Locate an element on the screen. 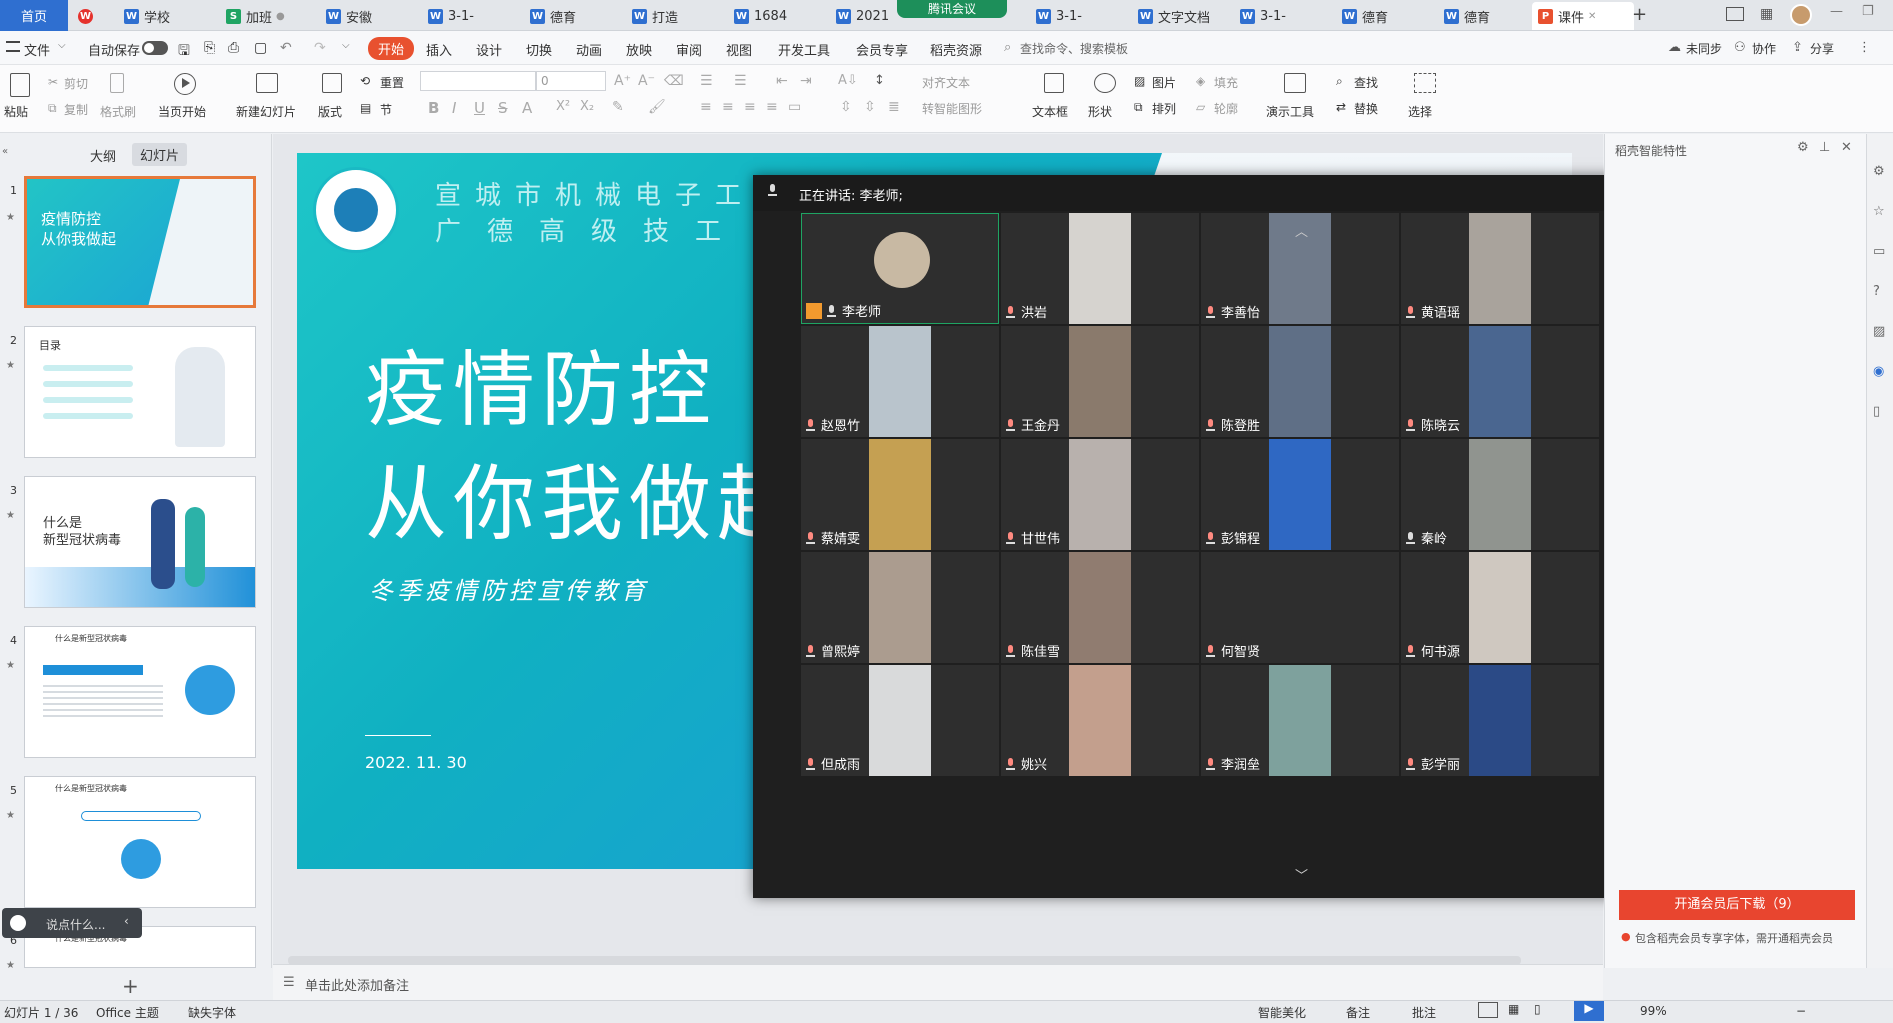 The width and height of the screenshot is (1893, 1023). preview-icon: ▢ is located at coordinates (260, 48).